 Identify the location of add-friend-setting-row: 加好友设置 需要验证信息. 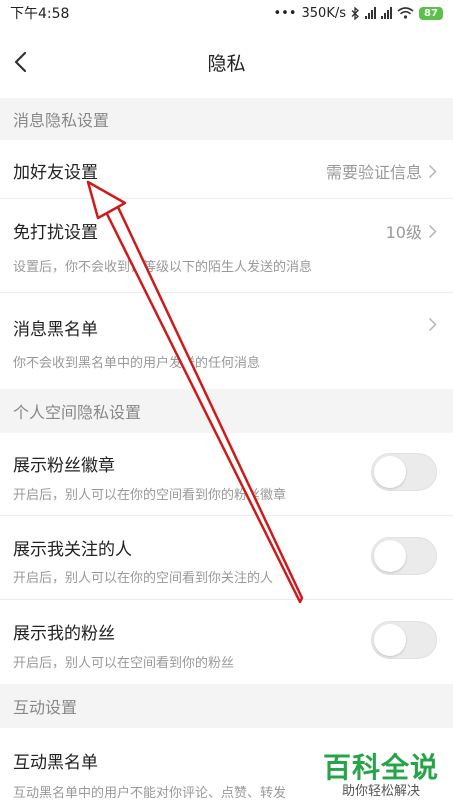
(226, 169).